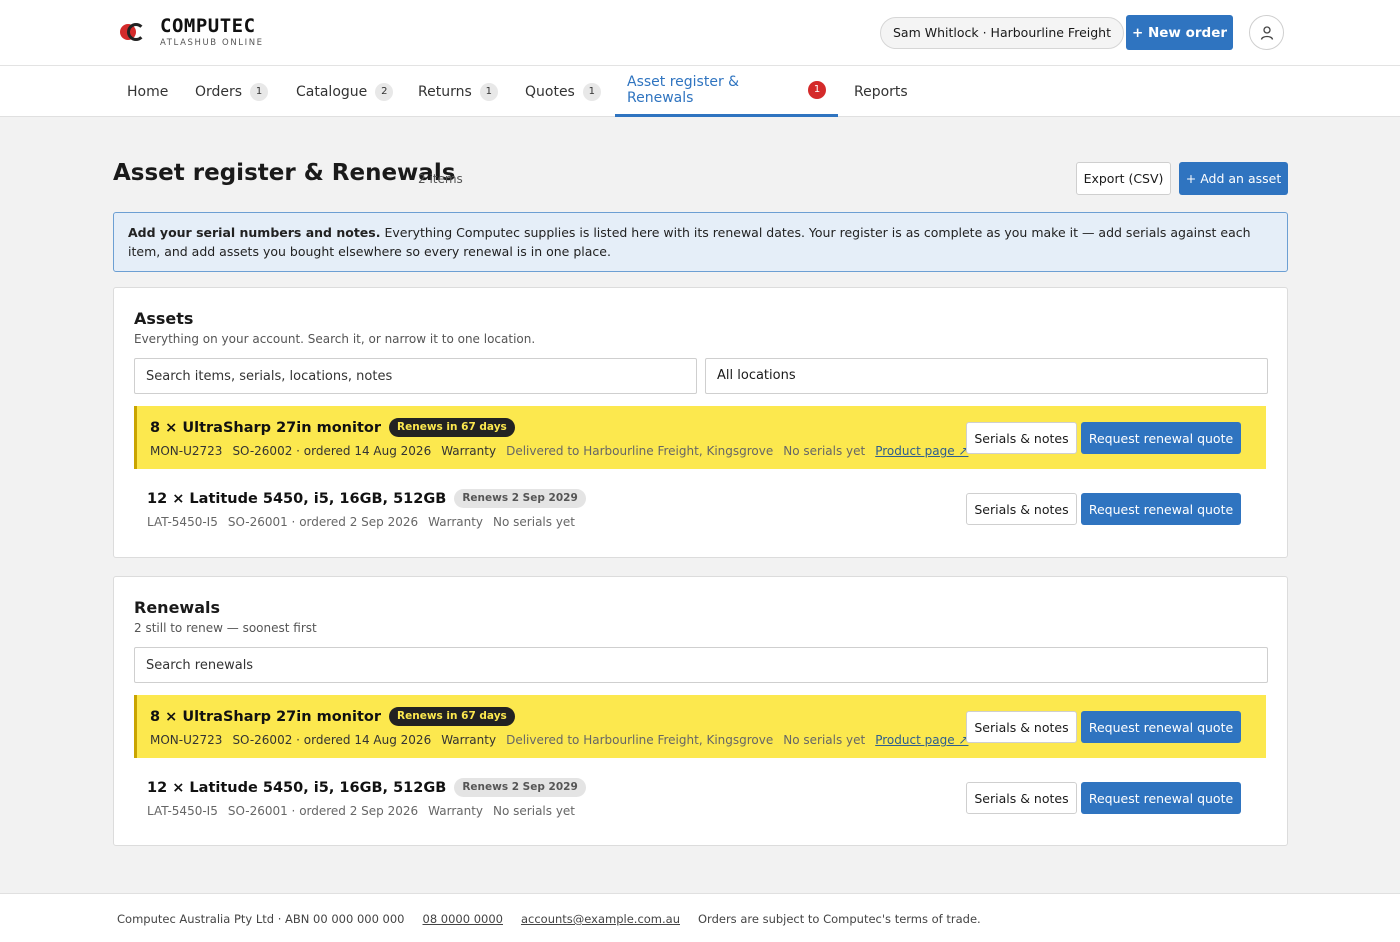 The image size is (1400, 942). I want to click on location-select-value: All locations, so click(756, 375).